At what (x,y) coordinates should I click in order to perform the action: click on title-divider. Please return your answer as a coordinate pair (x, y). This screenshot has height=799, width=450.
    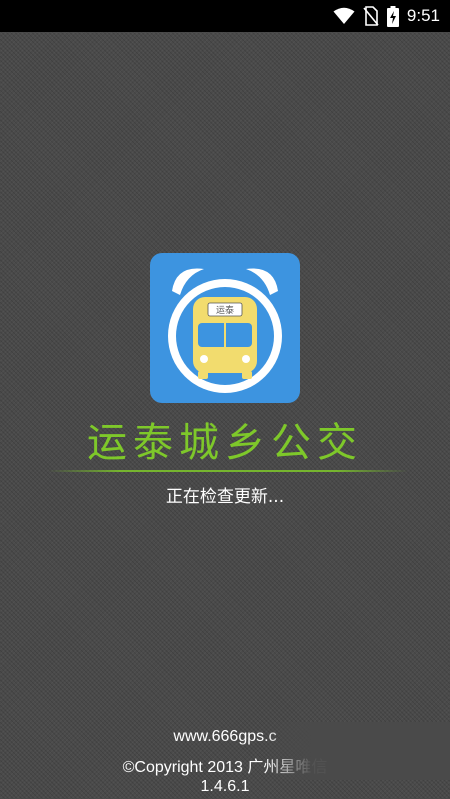
    Looking at the image, I should click on (228, 471).